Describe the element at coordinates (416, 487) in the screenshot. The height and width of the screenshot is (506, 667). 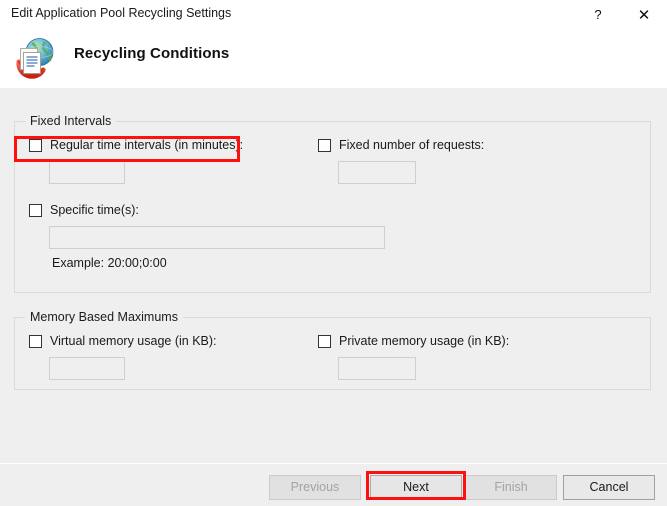
I see `next-button: Next` at that location.